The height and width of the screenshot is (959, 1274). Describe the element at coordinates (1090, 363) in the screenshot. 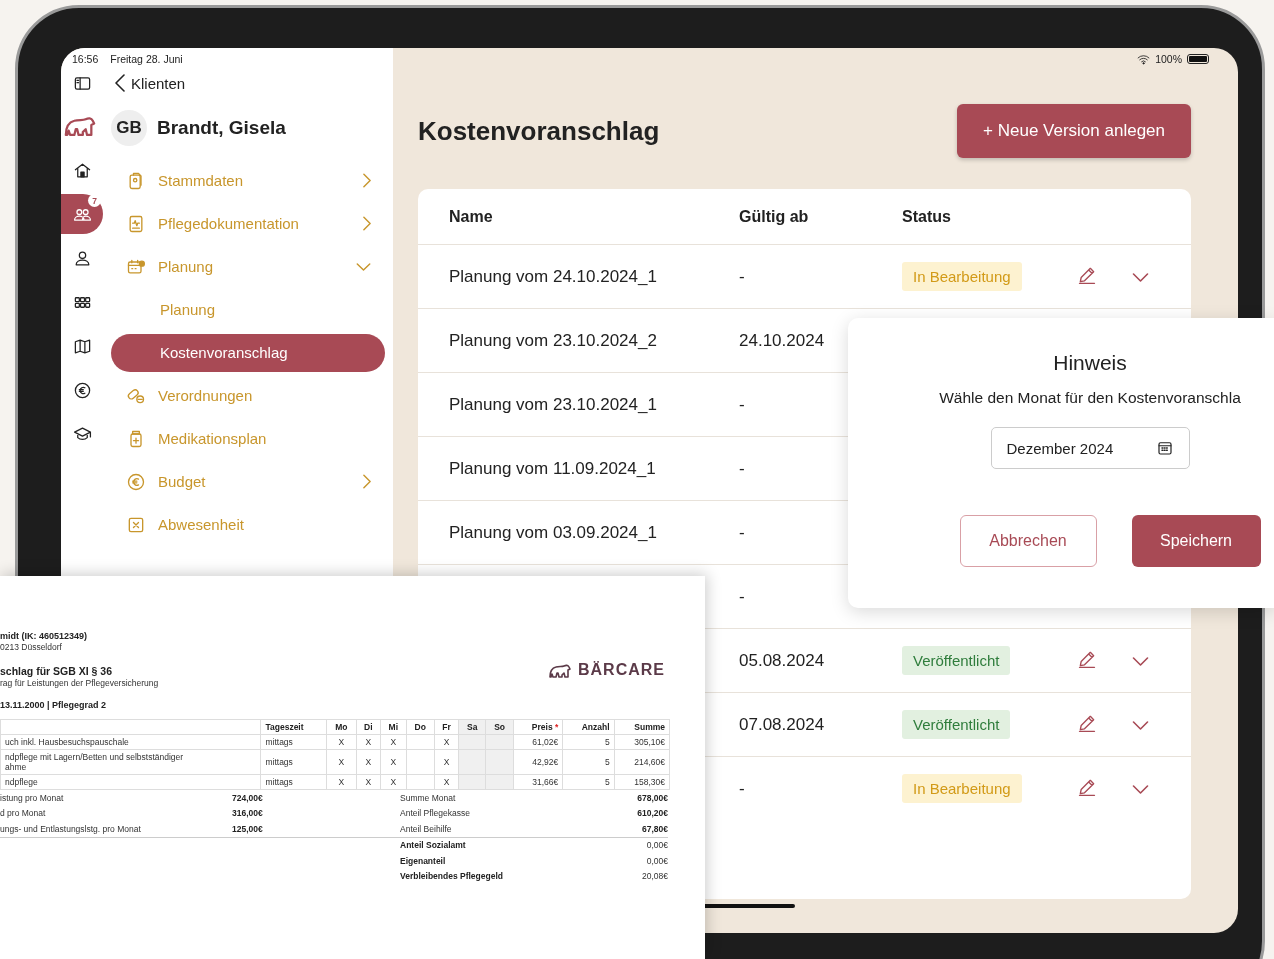

I see `dialog-title: Hinweis` at that location.